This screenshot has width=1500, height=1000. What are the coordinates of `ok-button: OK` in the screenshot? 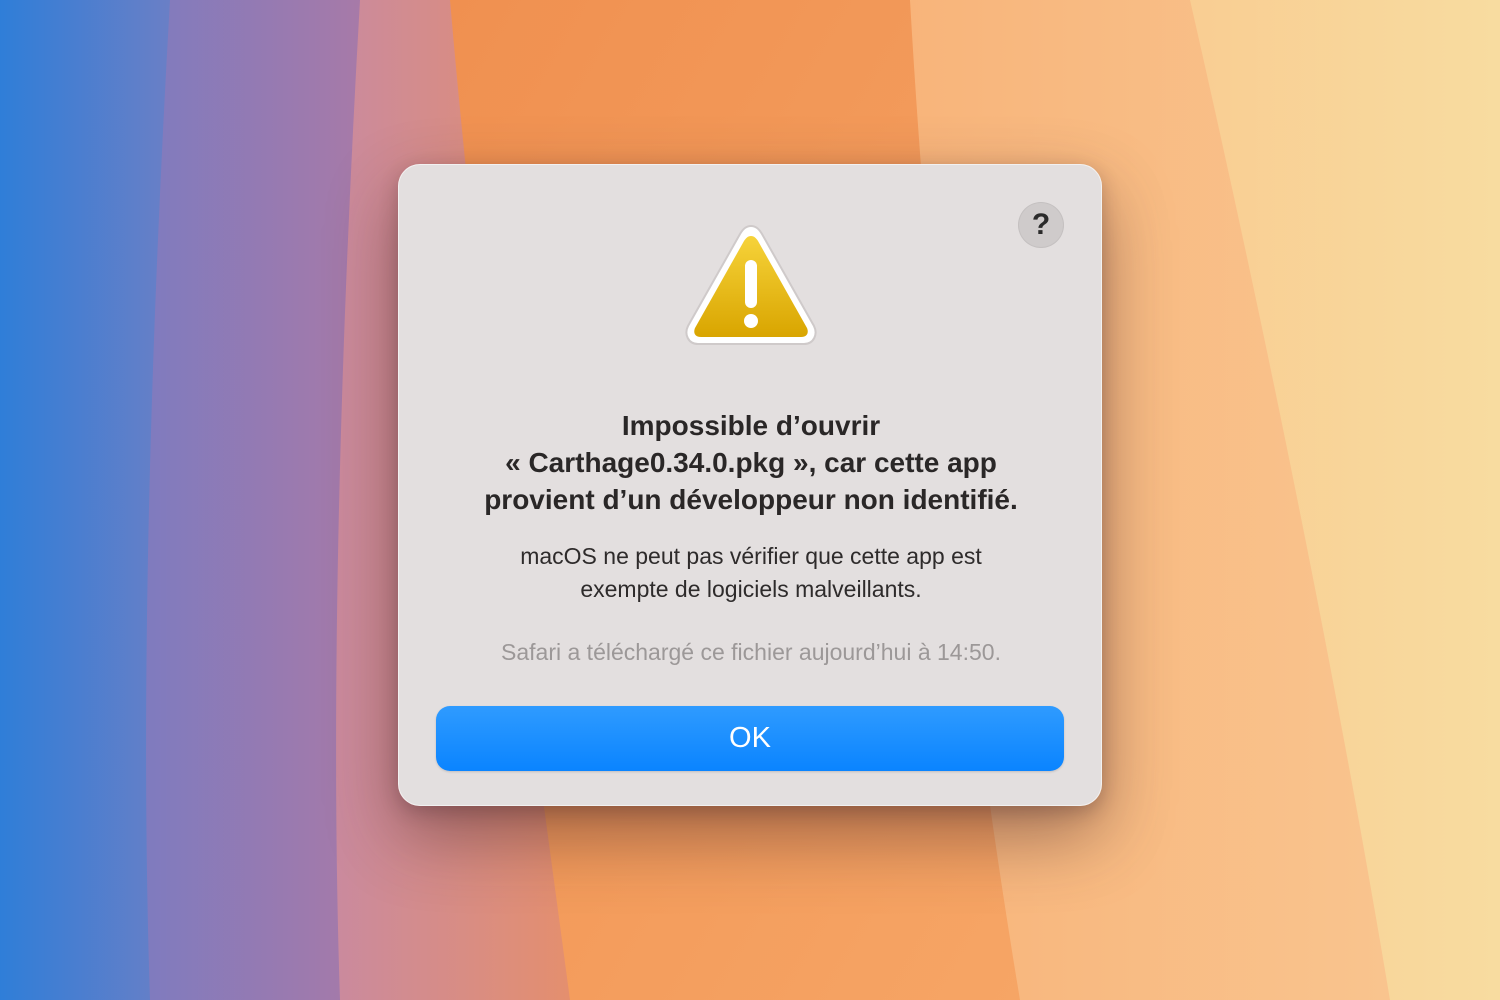 It's located at (750, 738).